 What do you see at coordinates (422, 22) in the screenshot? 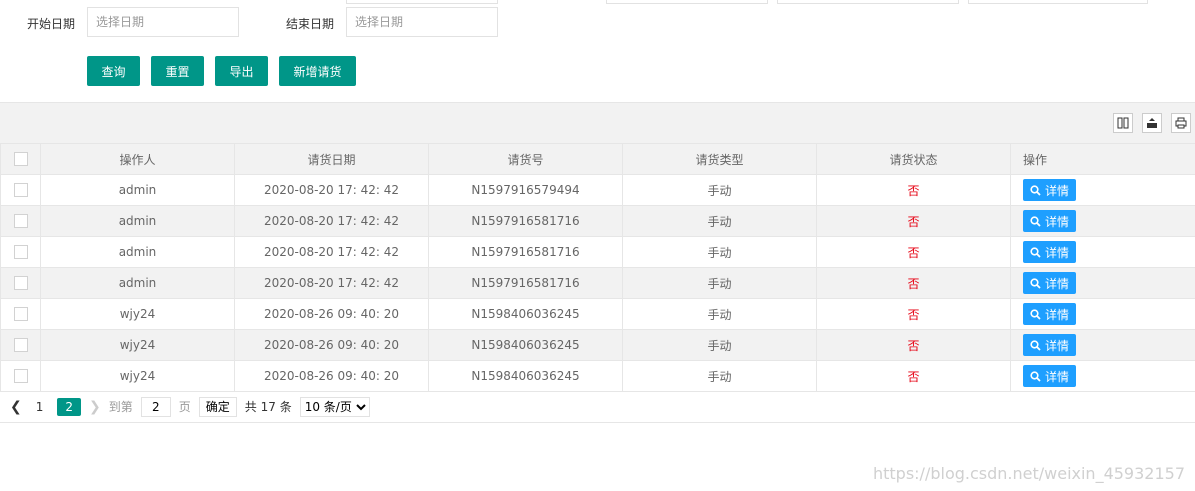
I see `end-date-input` at bounding box center [422, 22].